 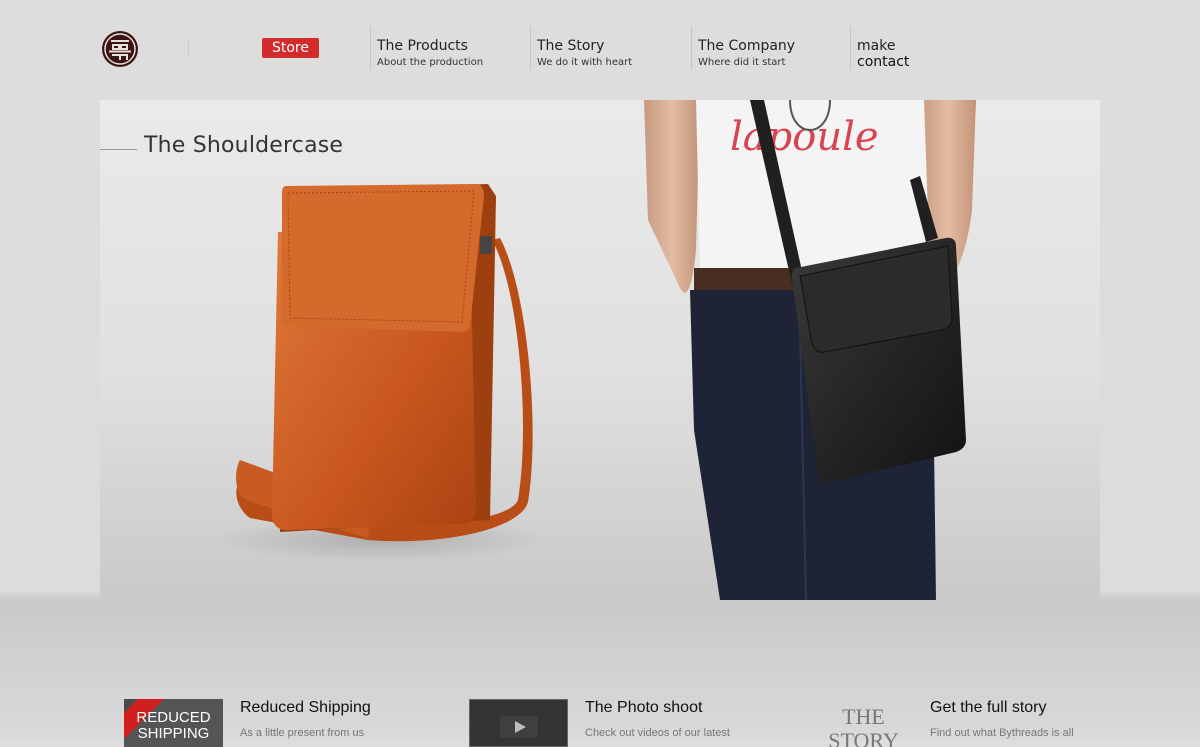 What do you see at coordinates (876, 46) in the screenshot?
I see `contact-line-1: make` at bounding box center [876, 46].